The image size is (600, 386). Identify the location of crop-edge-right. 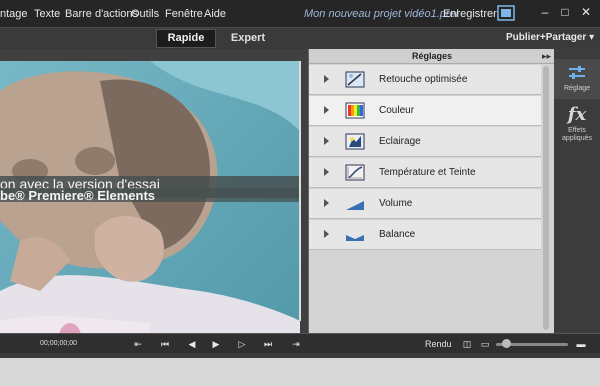
(300, 191).